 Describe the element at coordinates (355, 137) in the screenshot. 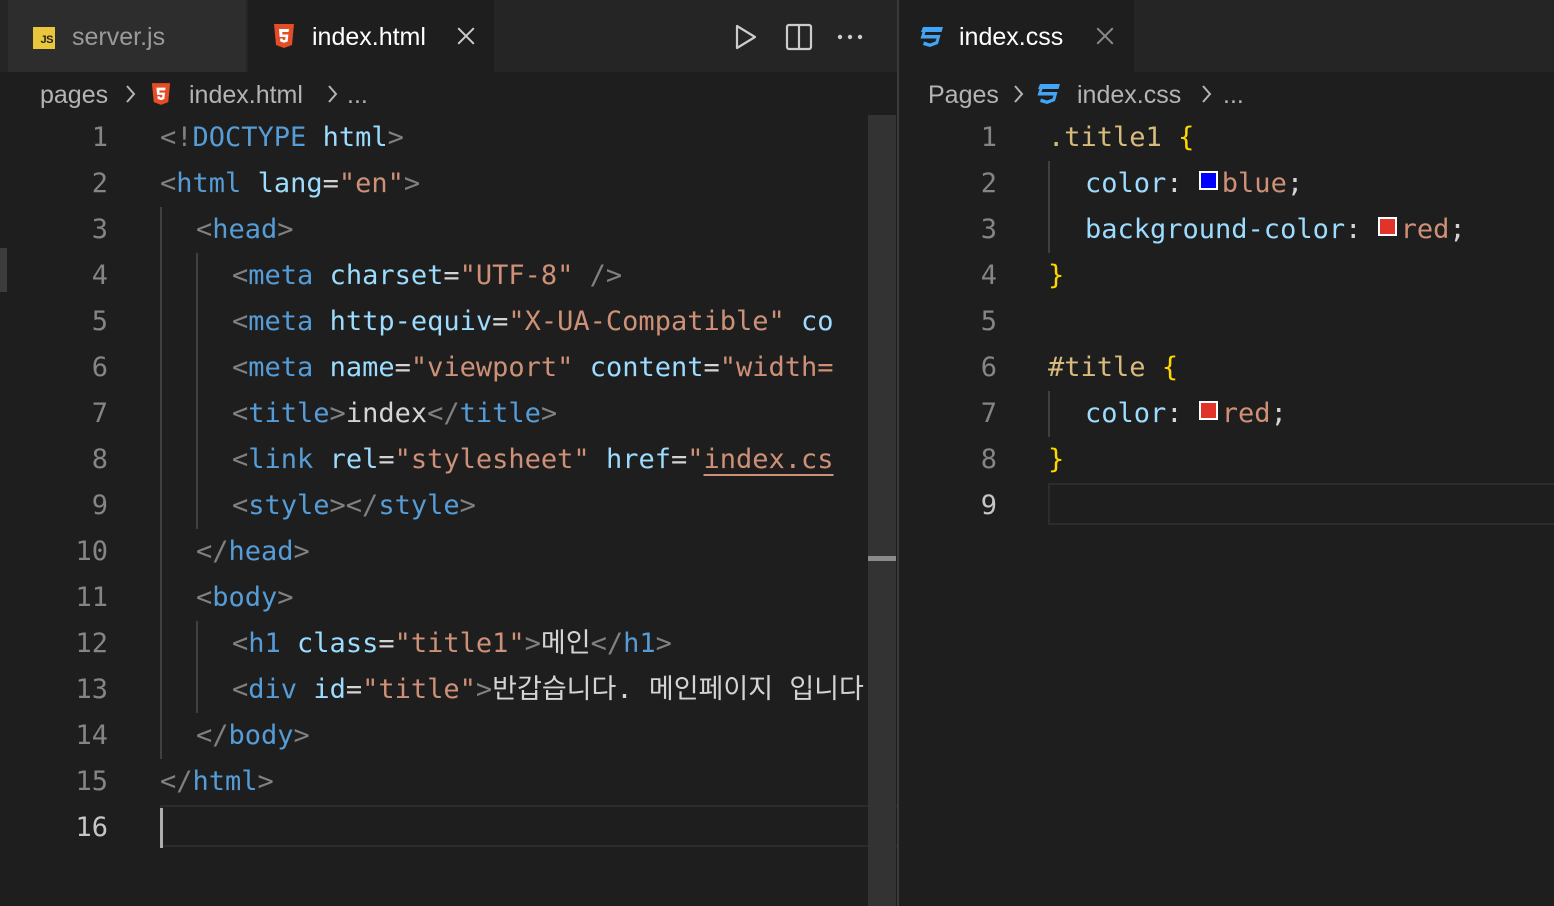

I see `attribute-name: html` at that location.